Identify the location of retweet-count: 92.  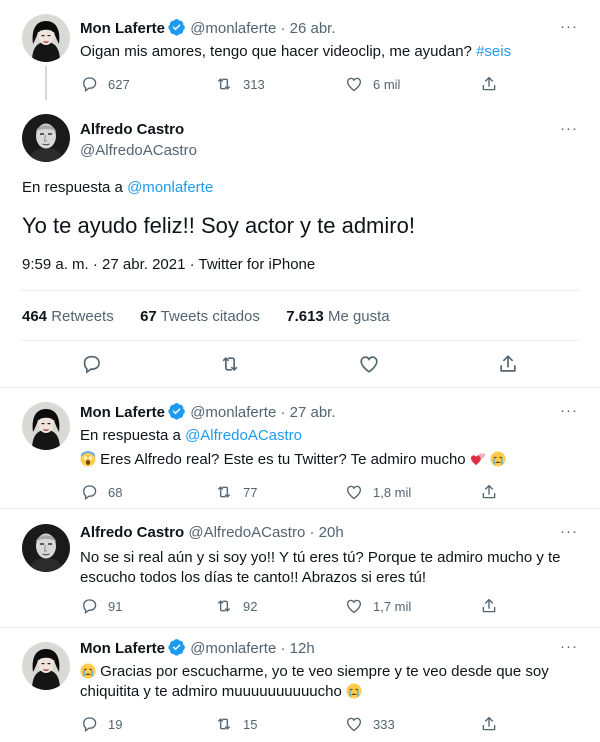
(250, 606).